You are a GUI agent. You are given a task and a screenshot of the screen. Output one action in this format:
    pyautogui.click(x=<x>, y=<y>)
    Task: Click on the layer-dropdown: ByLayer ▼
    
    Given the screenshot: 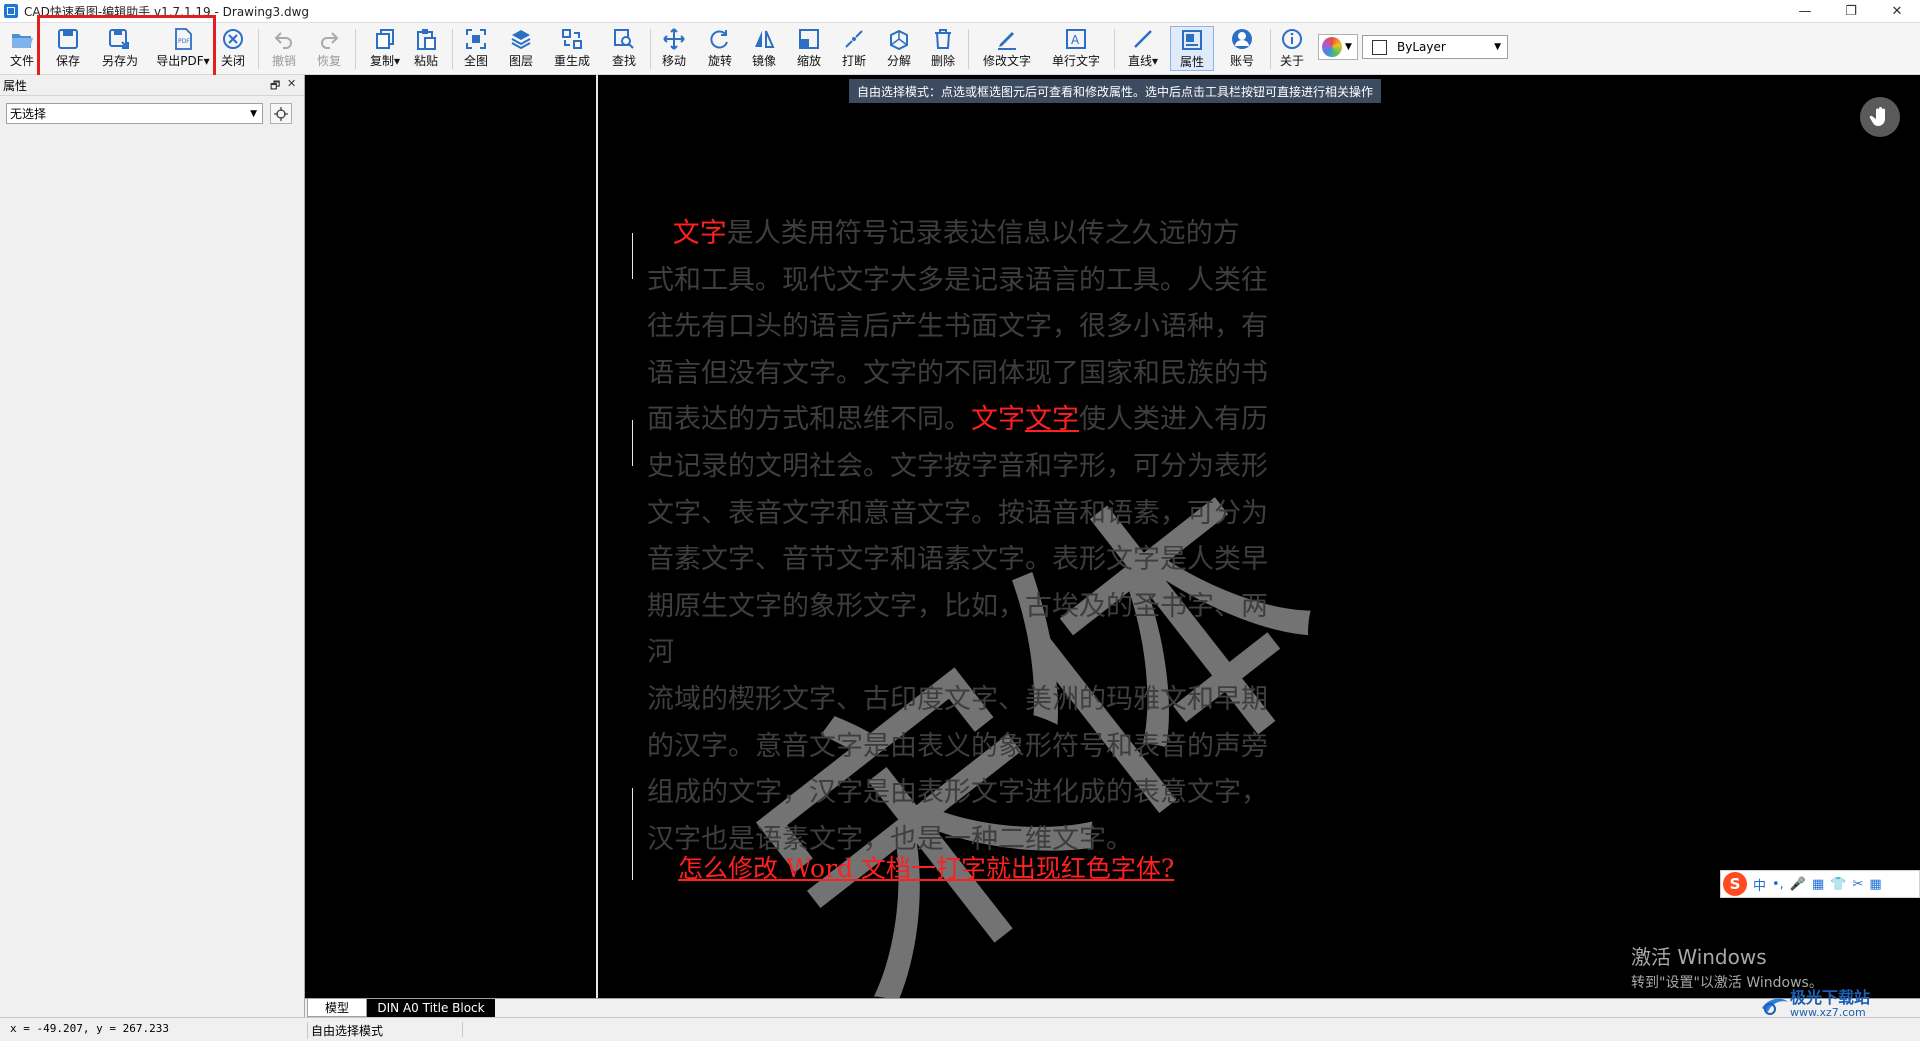 What is the action you would take?
    pyautogui.click(x=1435, y=47)
    